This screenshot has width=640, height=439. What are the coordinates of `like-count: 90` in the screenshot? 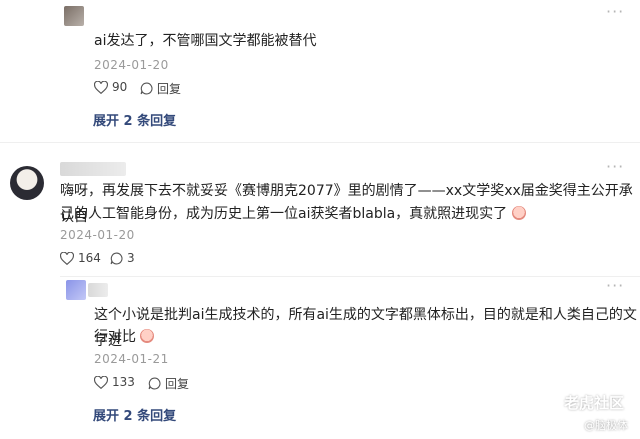 It's located at (120, 87).